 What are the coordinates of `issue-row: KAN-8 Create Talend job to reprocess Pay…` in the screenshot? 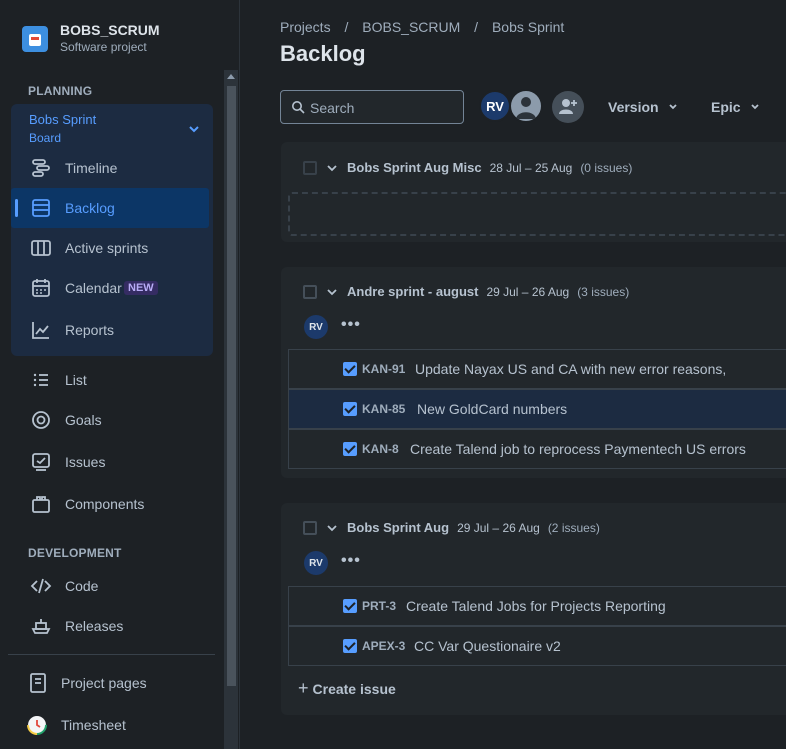 It's located at (537, 449).